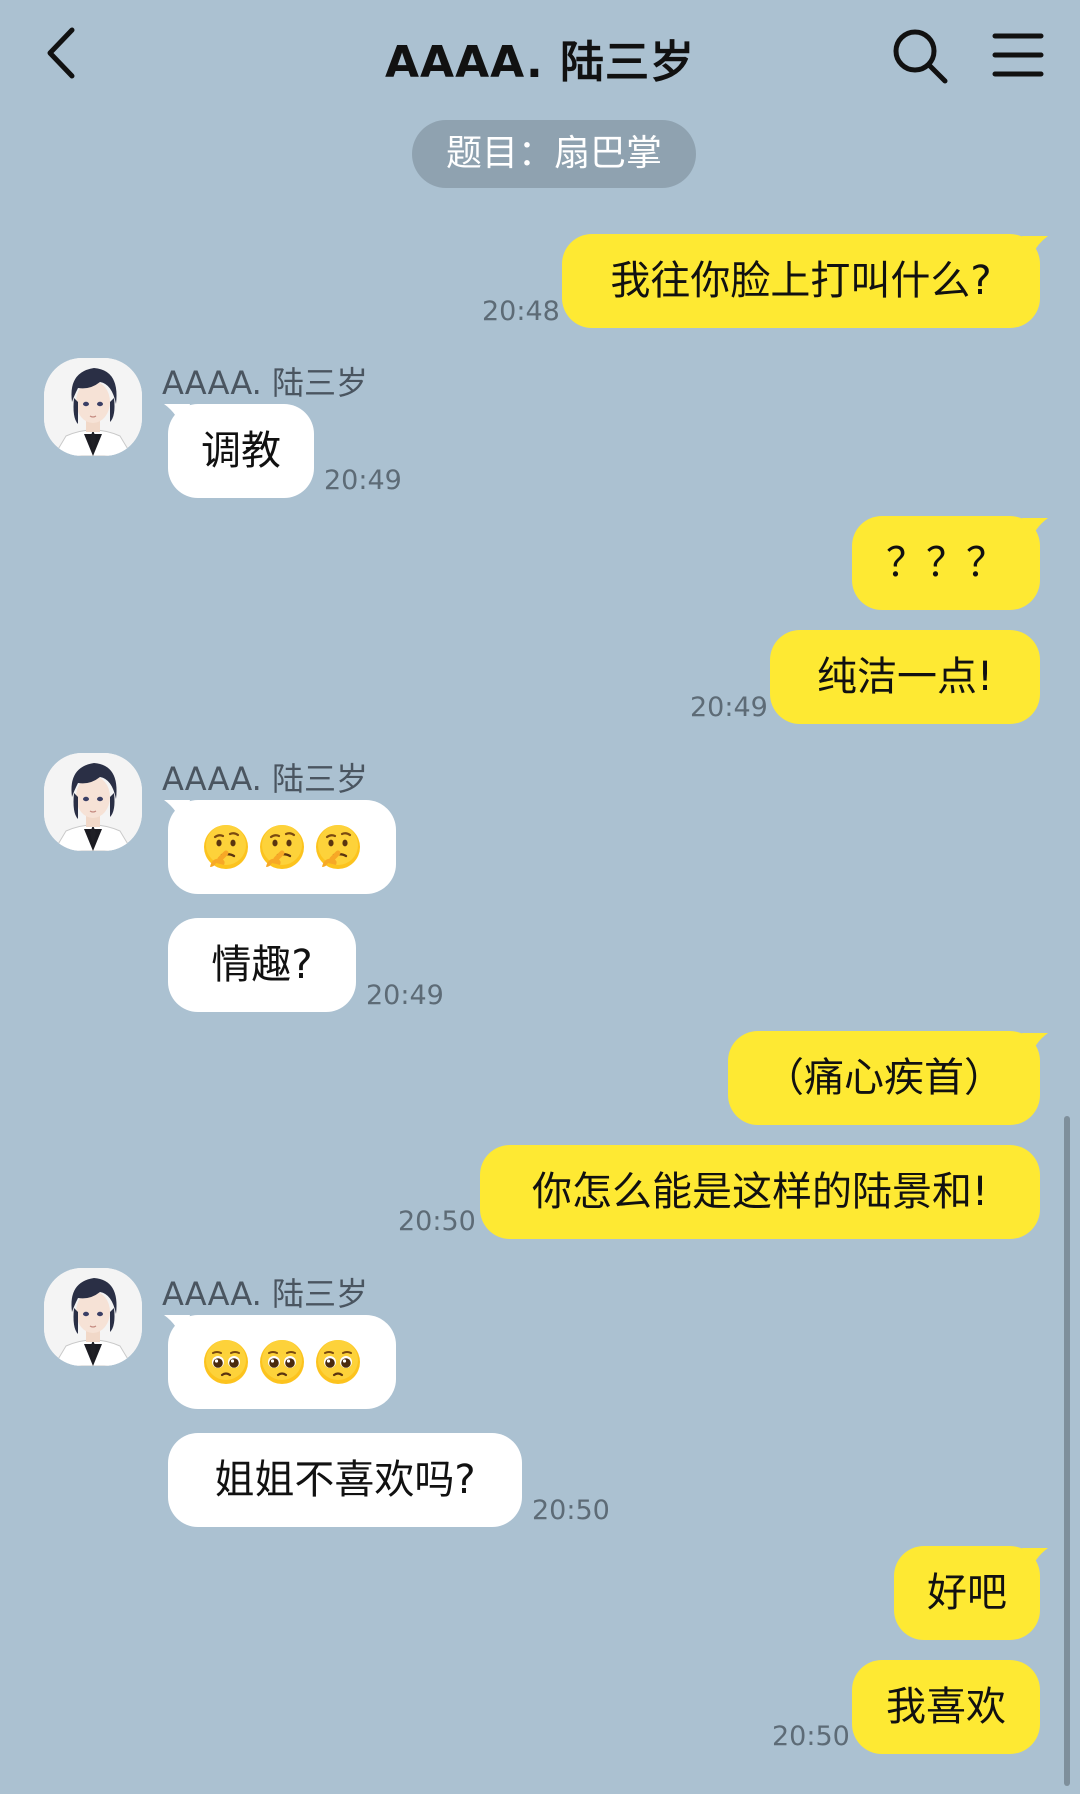 The width and height of the screenshot is (1080, 1794). I want to click on message-text: 纯洁一点!, so click(905, 677).